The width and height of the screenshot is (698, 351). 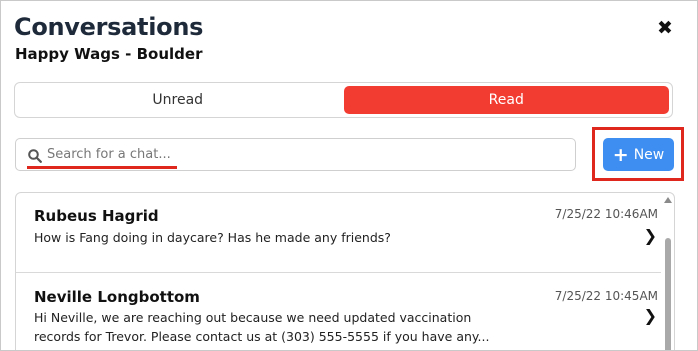 I want to click on list-scrollbar, so click(x=668, y=271).